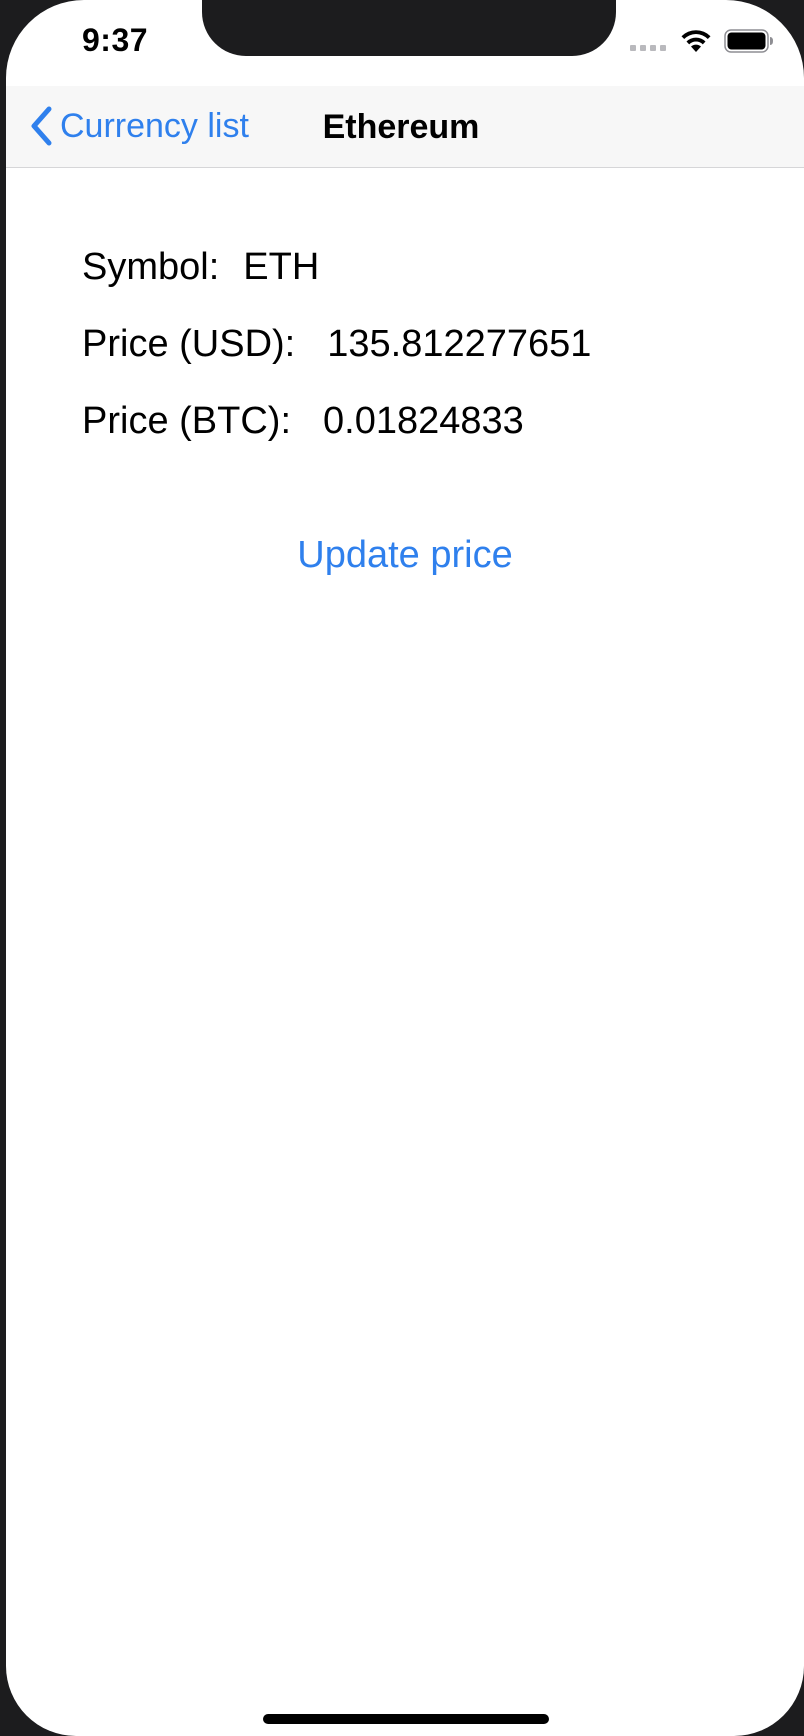 The image size is (804, 1736). I want to click on symbol-row: Symbol: ETH, so click(200, 267).